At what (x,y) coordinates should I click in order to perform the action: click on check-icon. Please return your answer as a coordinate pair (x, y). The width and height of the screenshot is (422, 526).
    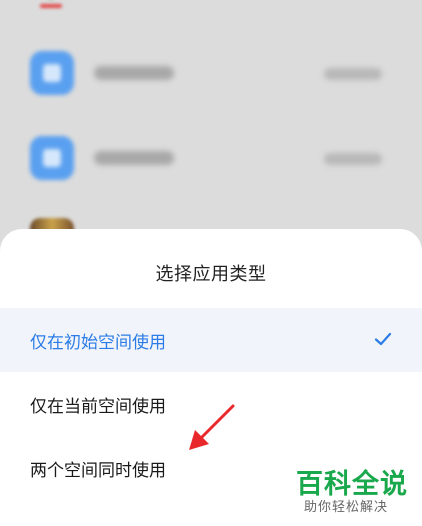
    Looking at the image, I should click on (383, 339).